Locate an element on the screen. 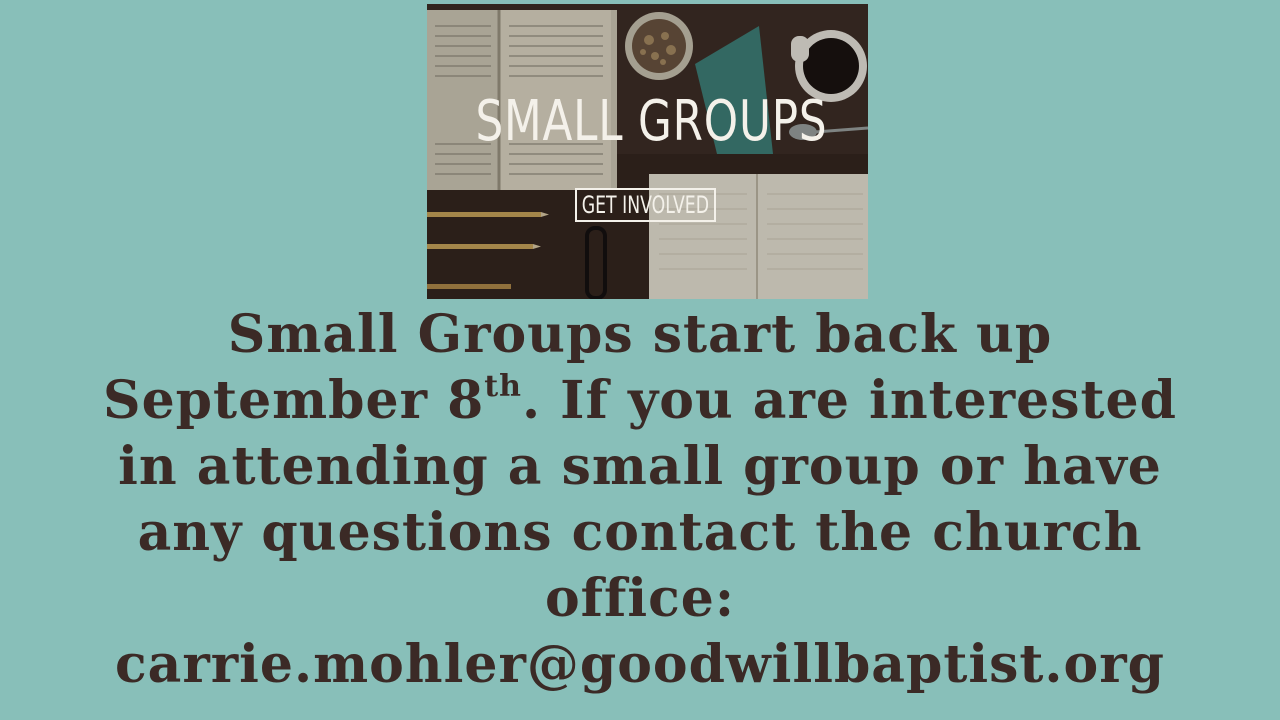 The width and height of the screenshot is (1280, 720). contact-email: carrie.mohler@goodwillbaptist.org is located at coordinates (640, 664).